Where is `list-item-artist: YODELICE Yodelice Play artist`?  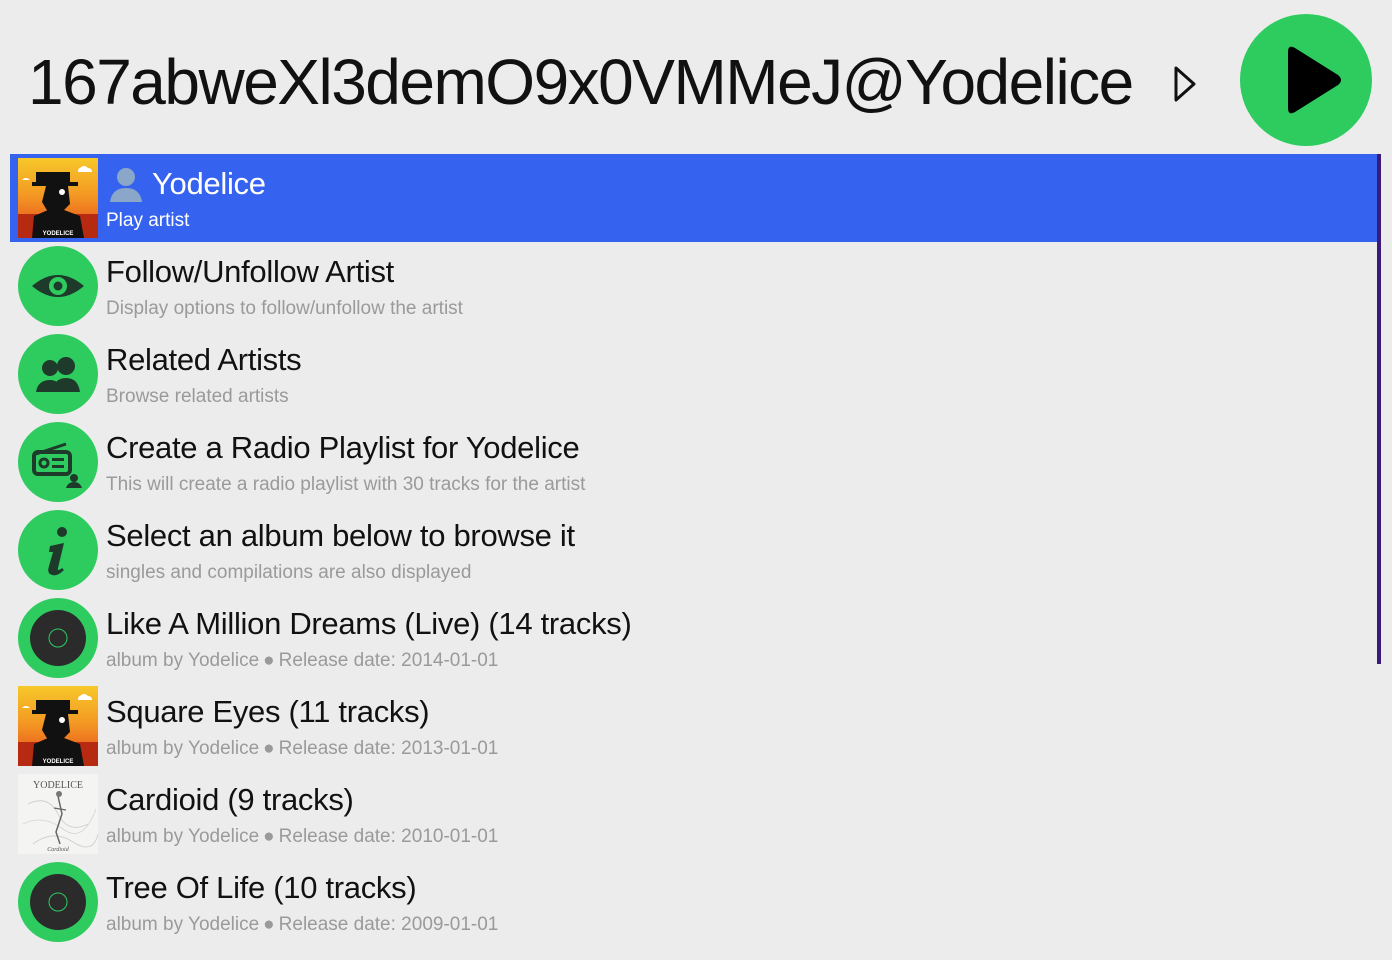
list-item-artist: YODELICE Yodelice Play artist is located at coordinates (694, 198).